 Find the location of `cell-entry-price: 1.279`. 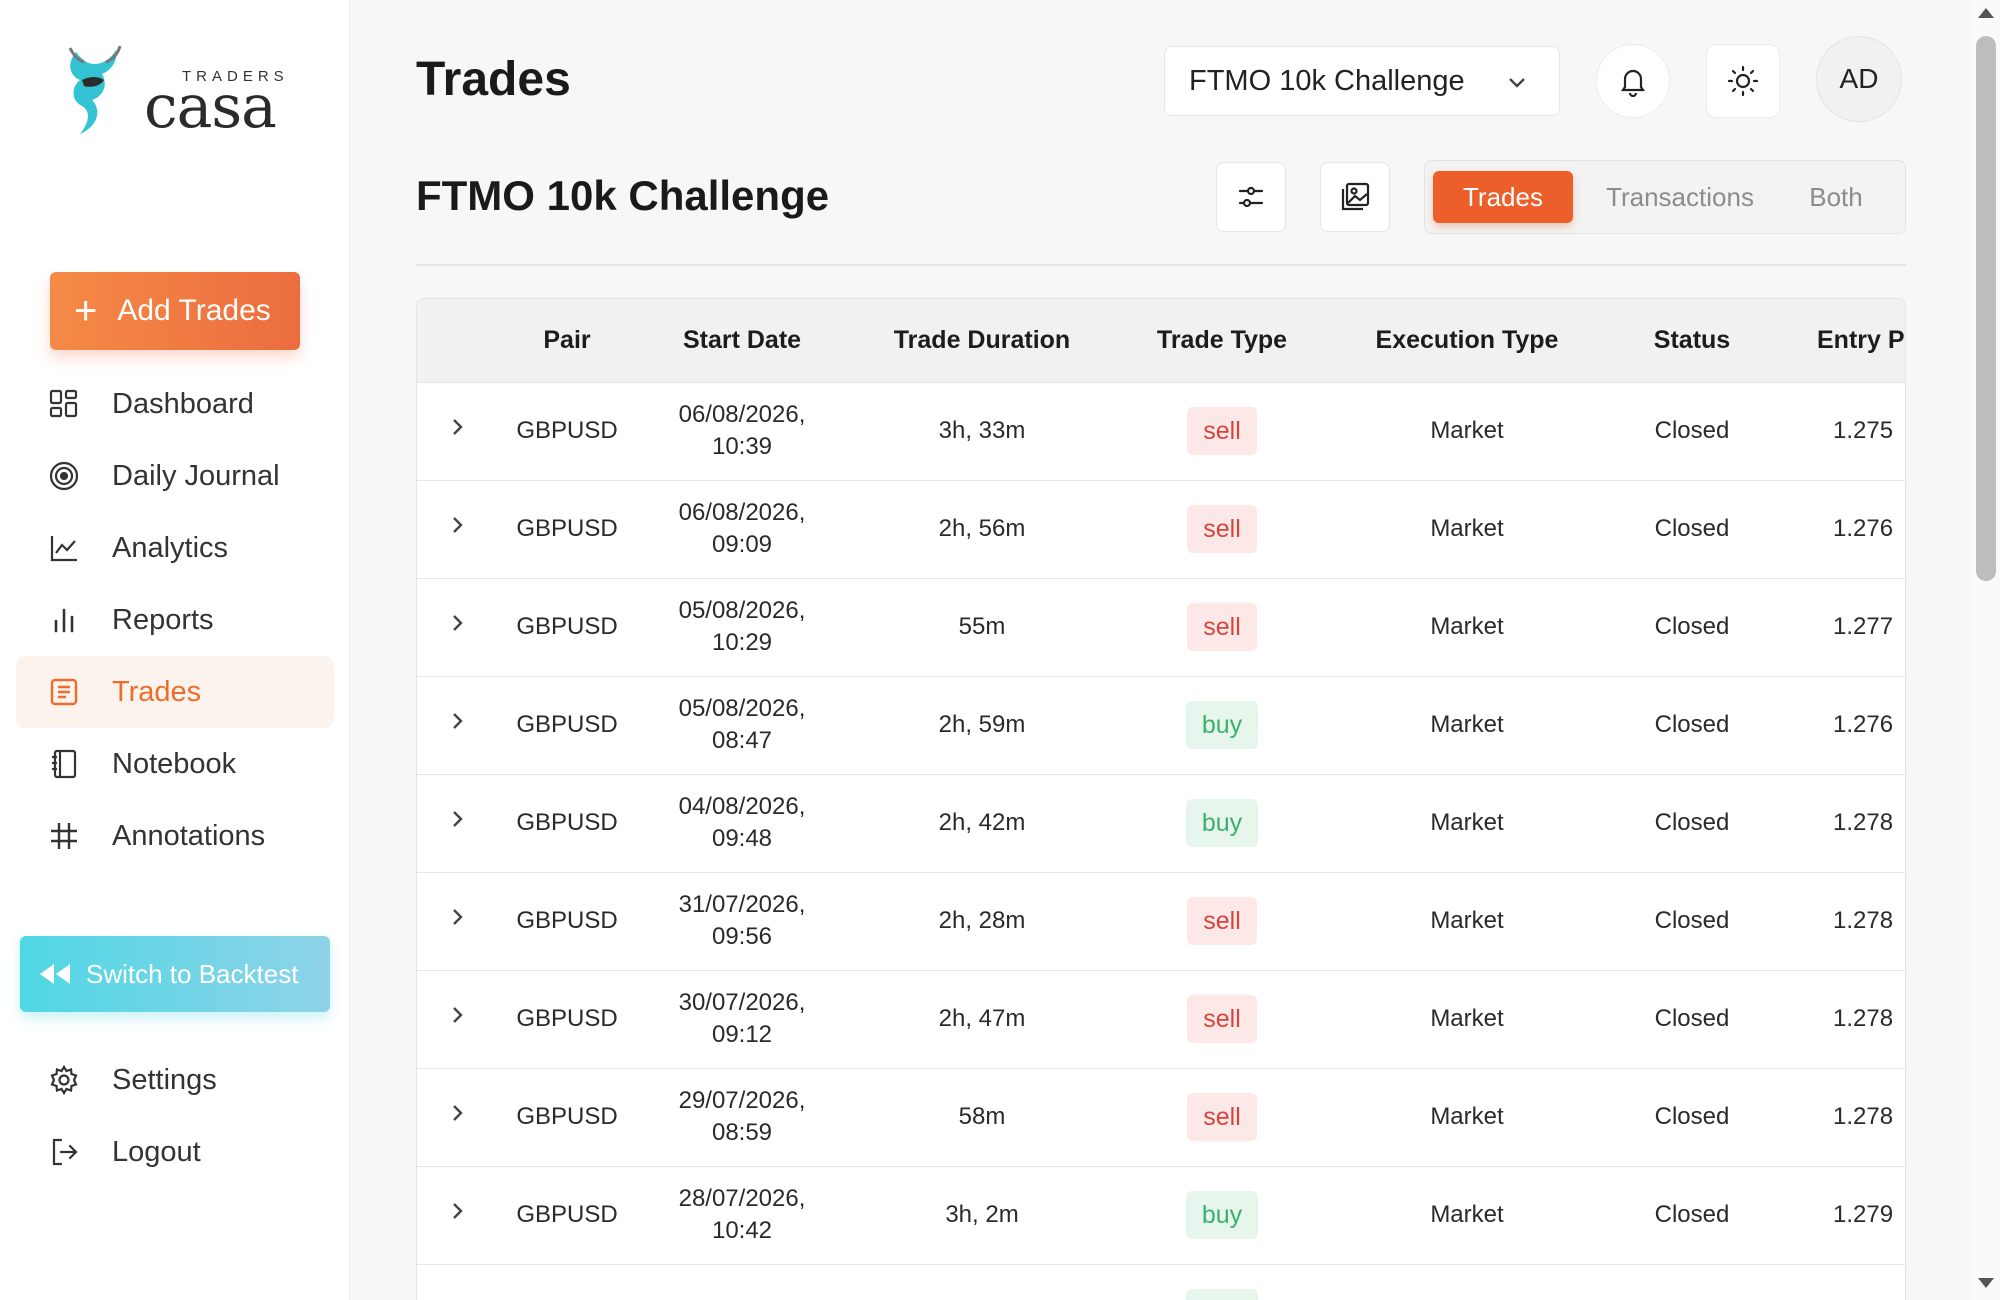

cell-entry-price: 1.279 is located at coordinates (1863, 1214).